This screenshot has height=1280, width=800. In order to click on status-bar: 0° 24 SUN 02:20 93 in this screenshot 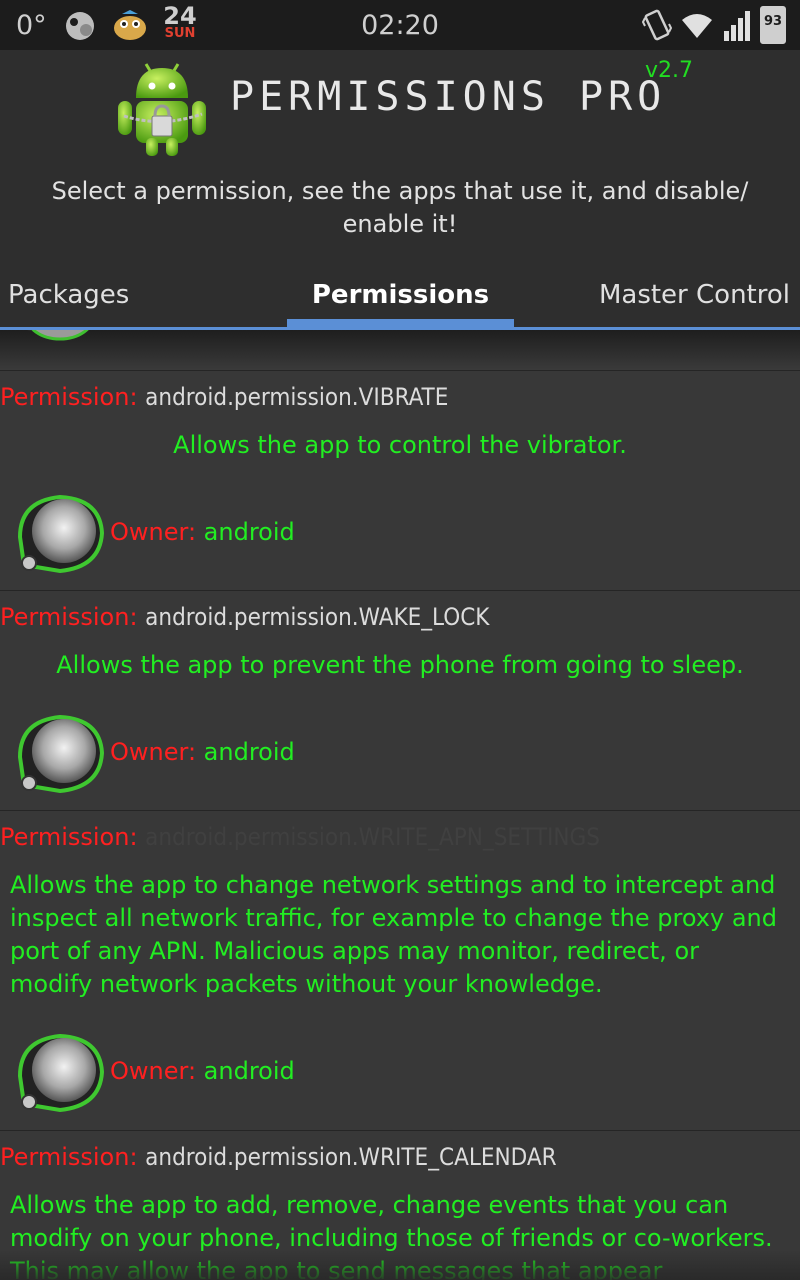, I will do `click(400, 25)`.